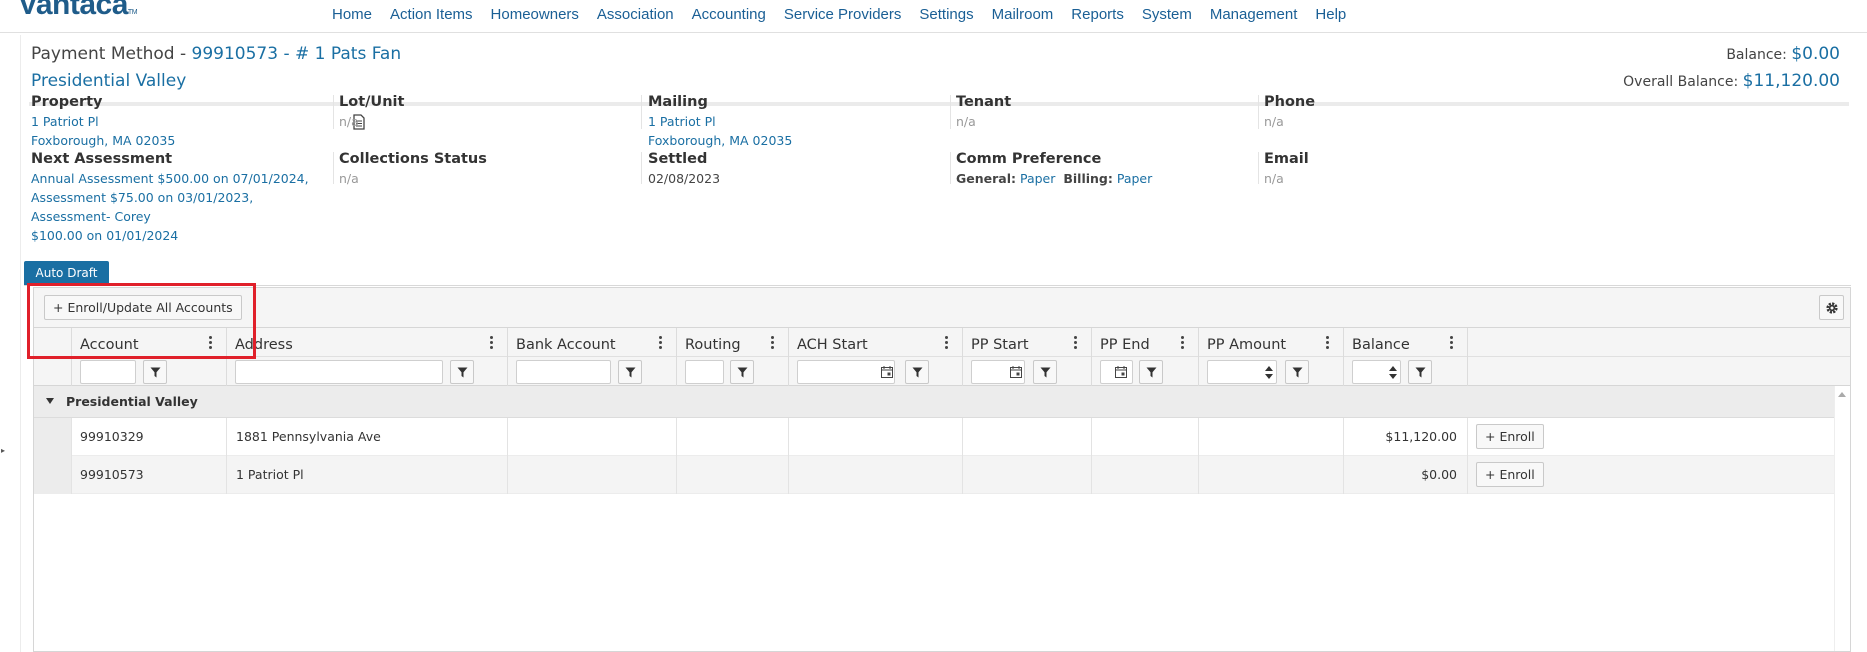  I want to click on address-filter-input, so click(339, 372).